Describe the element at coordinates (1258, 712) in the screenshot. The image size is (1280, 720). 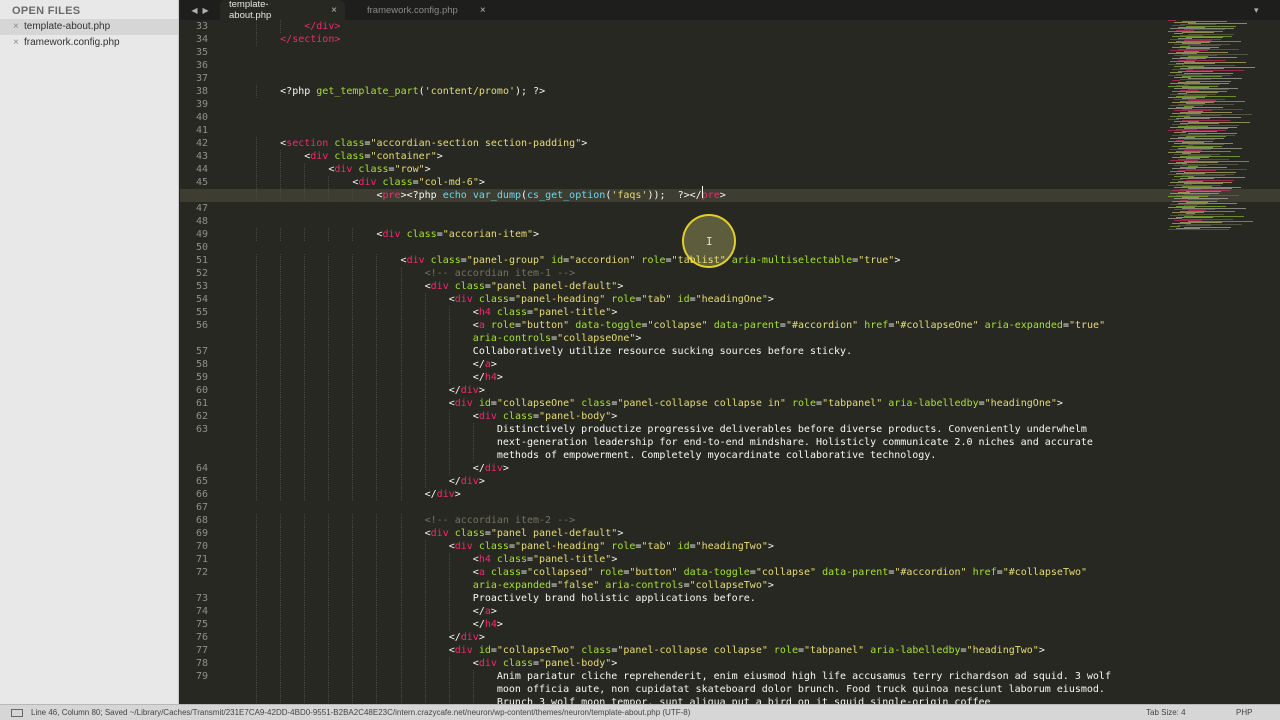
I see `syntax-indicator: PHP` at that location.